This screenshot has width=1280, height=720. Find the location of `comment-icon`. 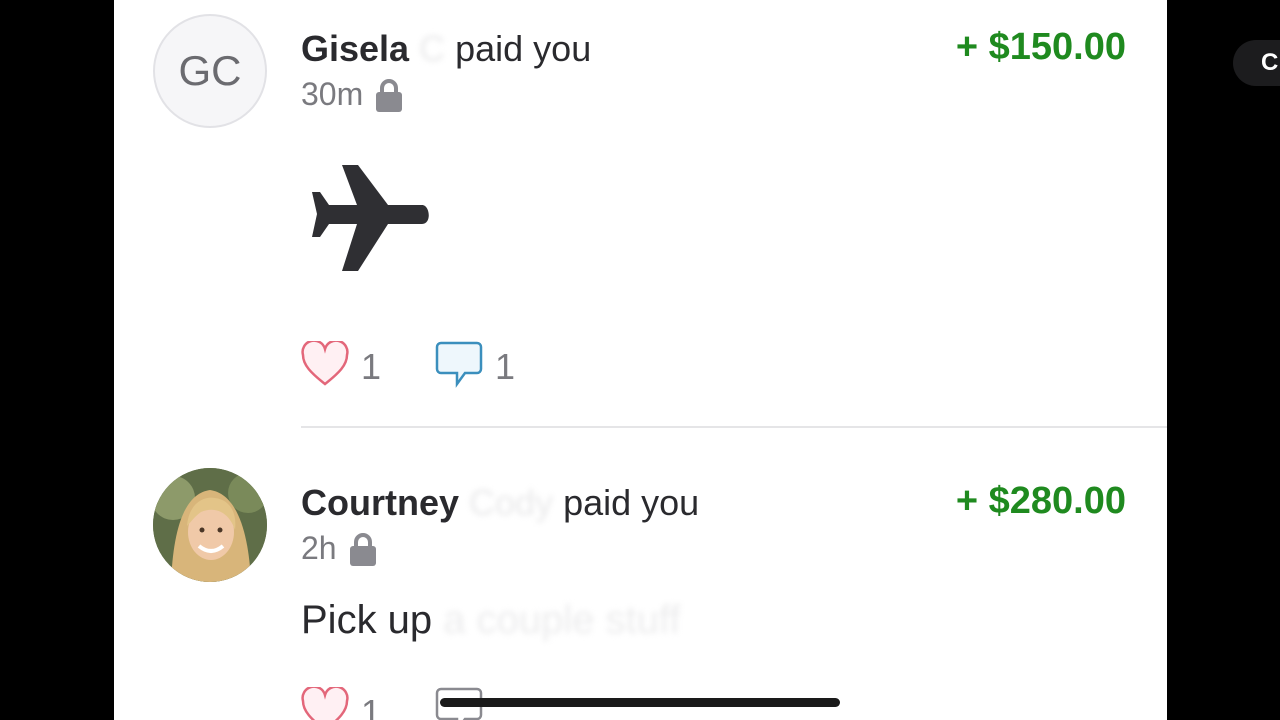

comment-icon is located at coordinates (459, 366).